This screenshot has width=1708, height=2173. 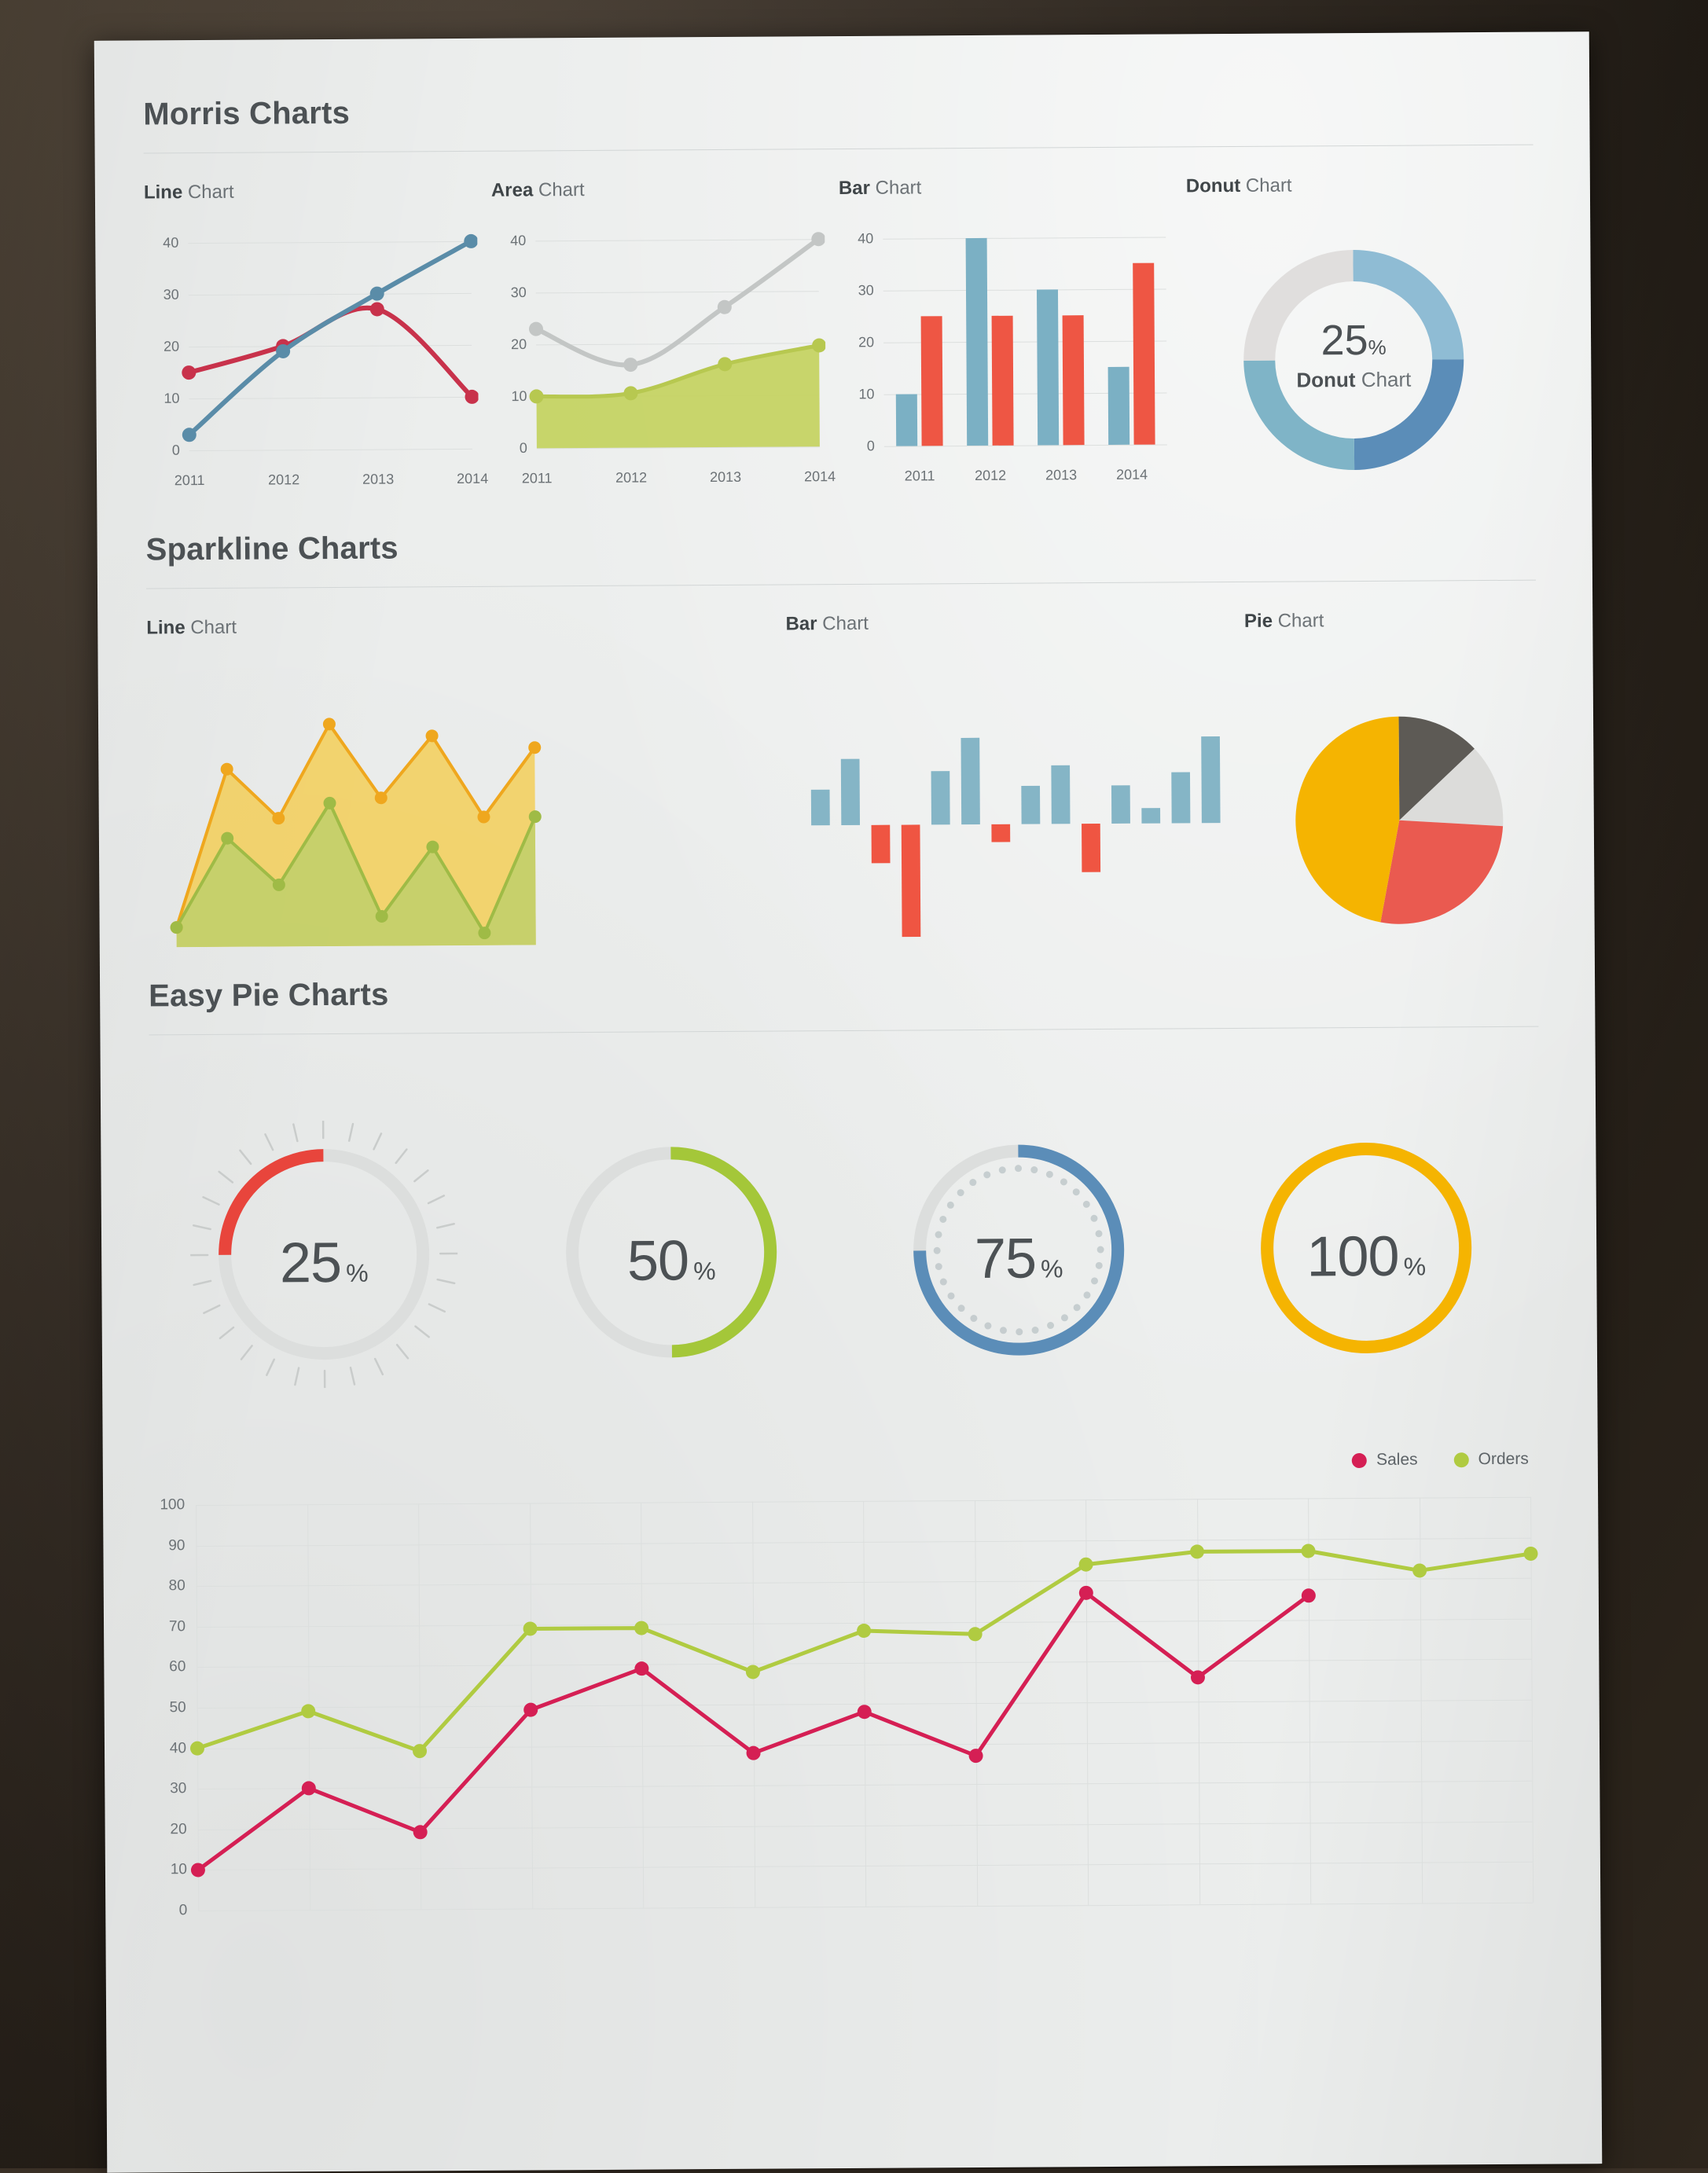 I want to click on donut-sub-label: Donut Chart, so click(x=1353, y=380).